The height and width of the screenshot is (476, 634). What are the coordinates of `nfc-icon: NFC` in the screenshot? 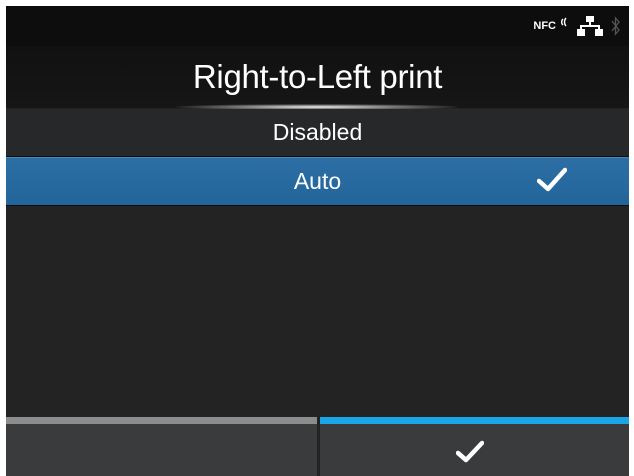 It's located at (551, 24).